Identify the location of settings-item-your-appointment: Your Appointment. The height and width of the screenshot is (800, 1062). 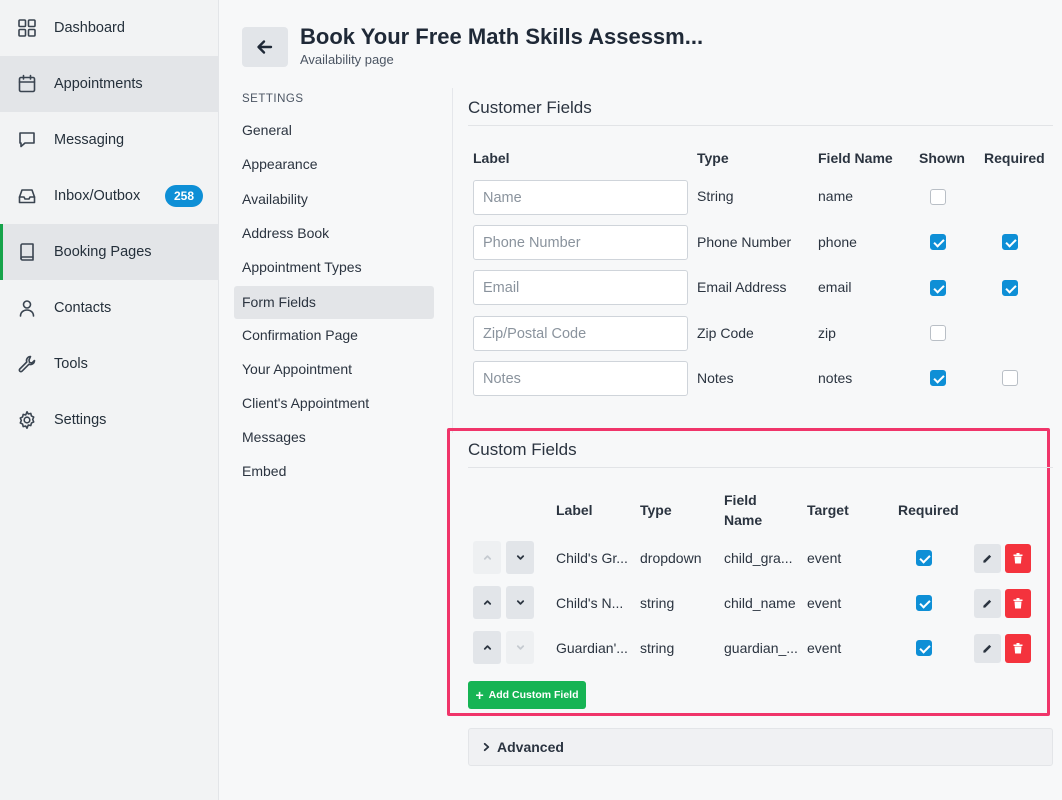
(334, 369).